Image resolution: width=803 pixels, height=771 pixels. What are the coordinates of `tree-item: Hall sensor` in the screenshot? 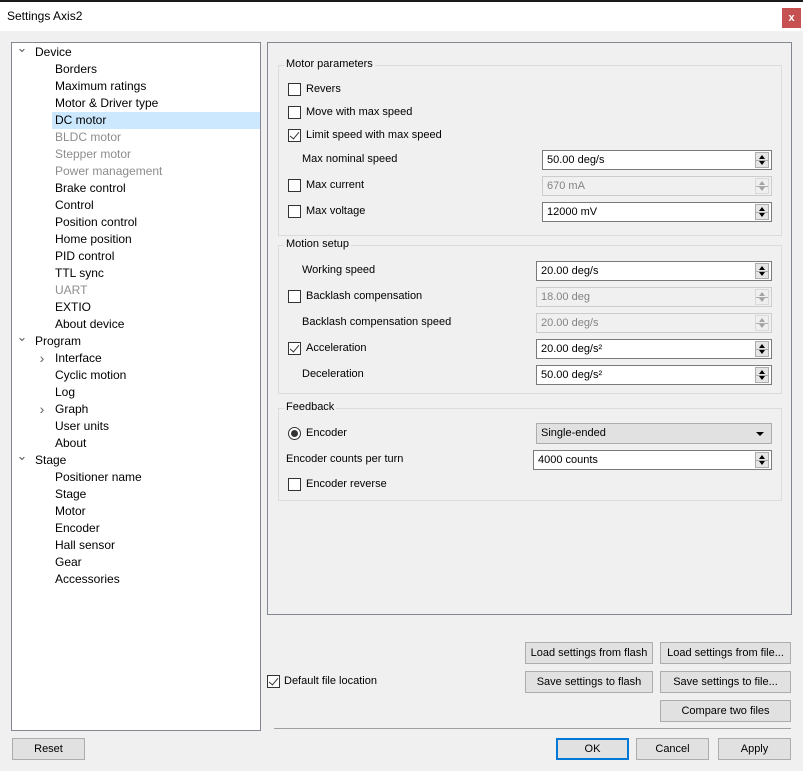 It's located at (136, 545).